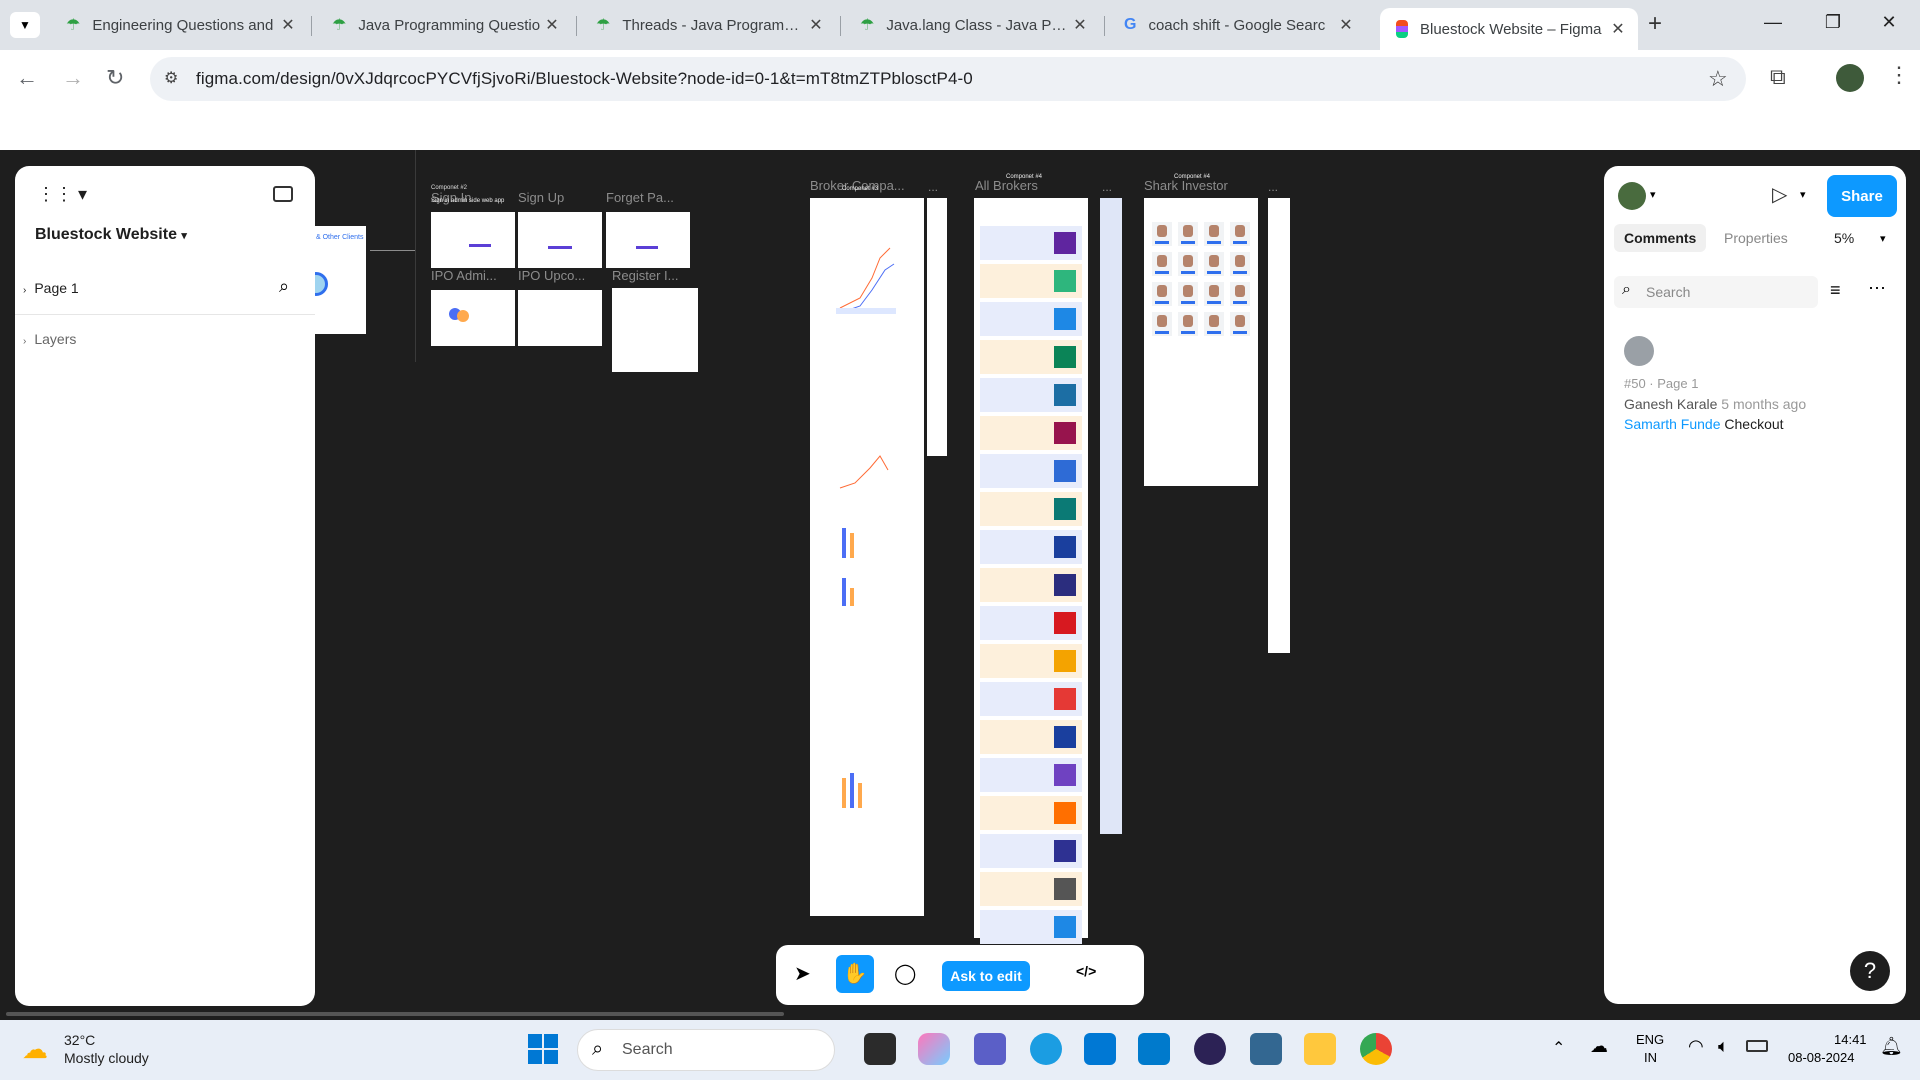 This screenshot has width=1920, height=1080. What do you see at coordinates (115, 78) in the screenshot?
I see `reload-icon: ↻` at bounding box center [115, 78].